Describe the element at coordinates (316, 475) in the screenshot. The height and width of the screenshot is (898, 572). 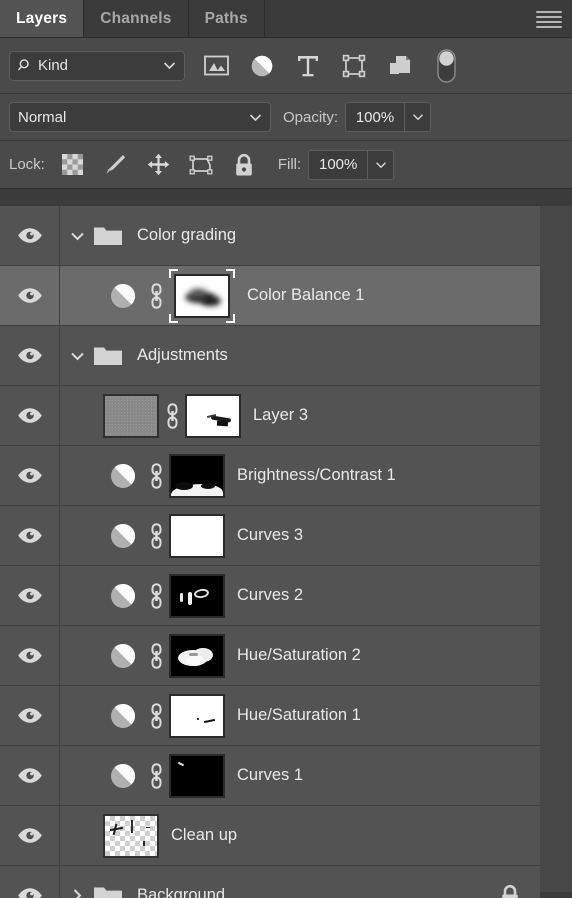
I see `layer-name: Brightness/Contrast 1` at that location.